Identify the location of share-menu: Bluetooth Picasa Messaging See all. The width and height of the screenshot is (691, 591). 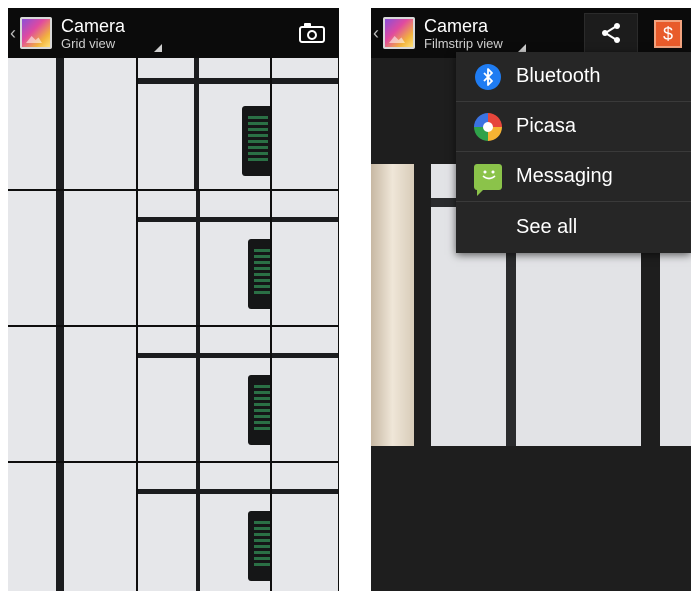
(573, 152).